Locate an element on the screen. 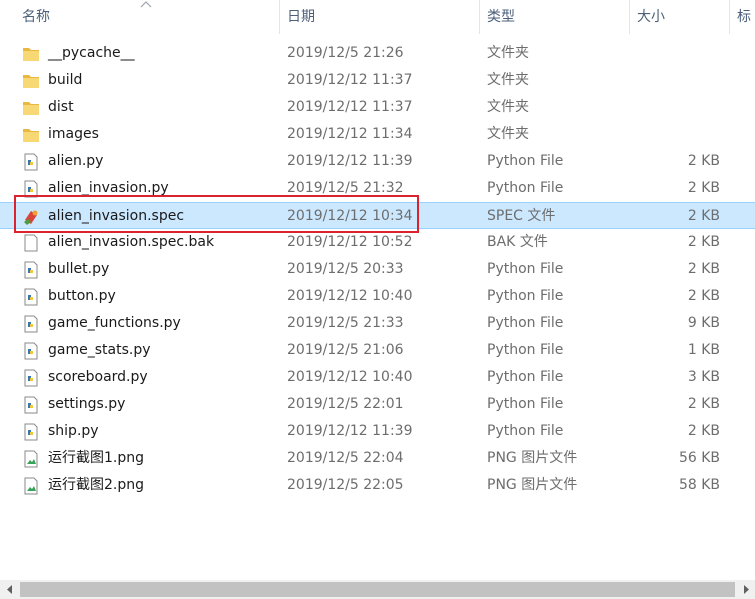 This screenshot has width=755, height=599. sort-ascending-icon is located at coordinates (146, 4).